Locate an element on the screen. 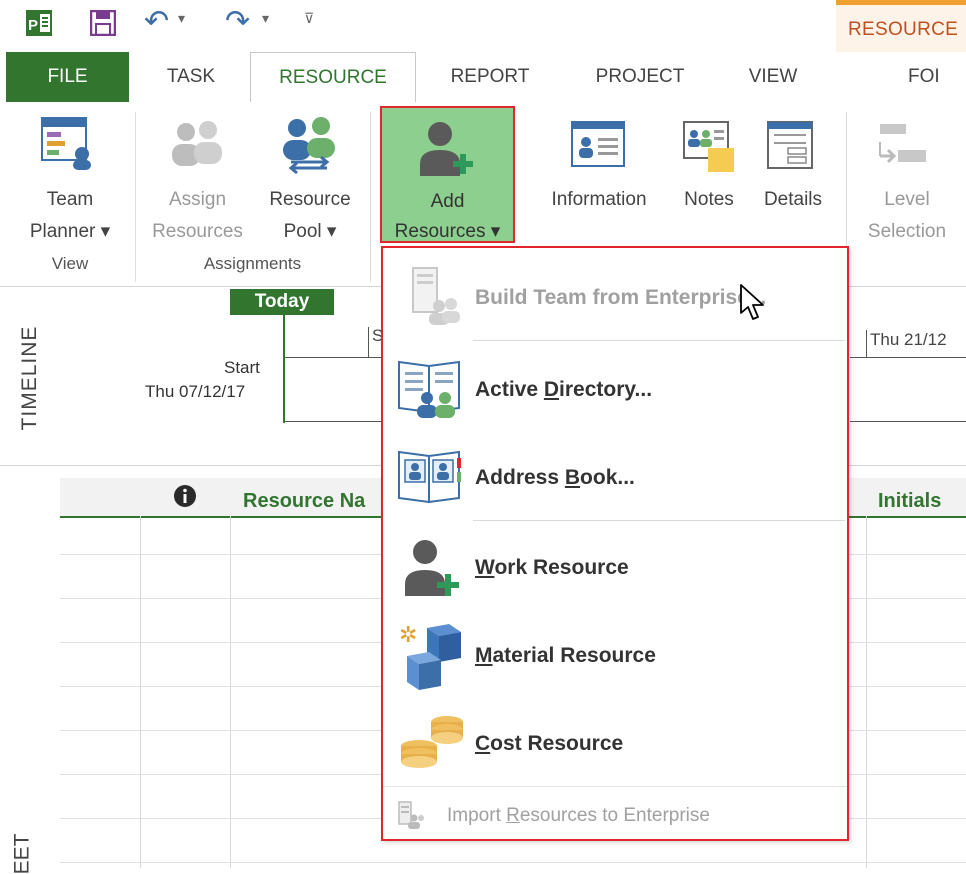 The image size is (966, 874). menu-item-label: Import Resources to Enterprise is located at coordinates (578, 815).